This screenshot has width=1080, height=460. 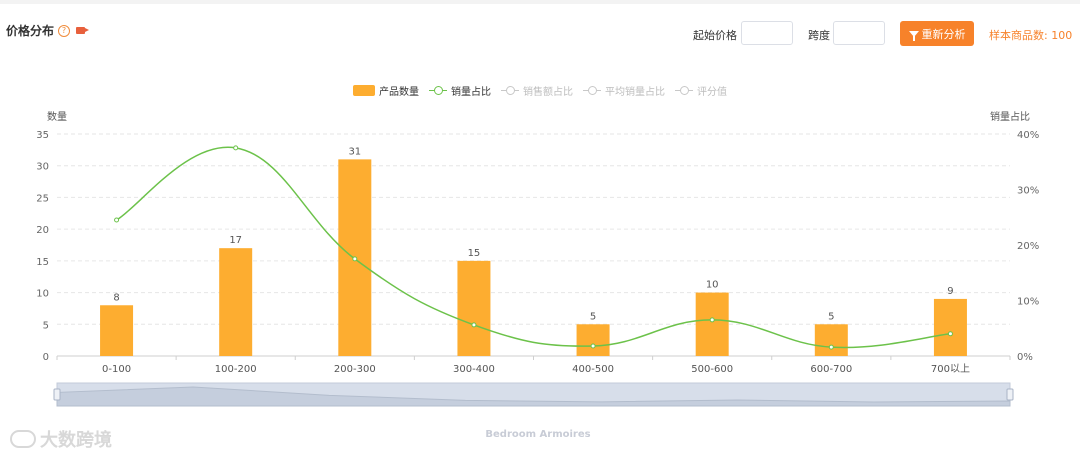 What do you see at coordinates (831, 369) in the screenshot?
I see `x-tick-label: 600-700` at bounding box center [831, 369].